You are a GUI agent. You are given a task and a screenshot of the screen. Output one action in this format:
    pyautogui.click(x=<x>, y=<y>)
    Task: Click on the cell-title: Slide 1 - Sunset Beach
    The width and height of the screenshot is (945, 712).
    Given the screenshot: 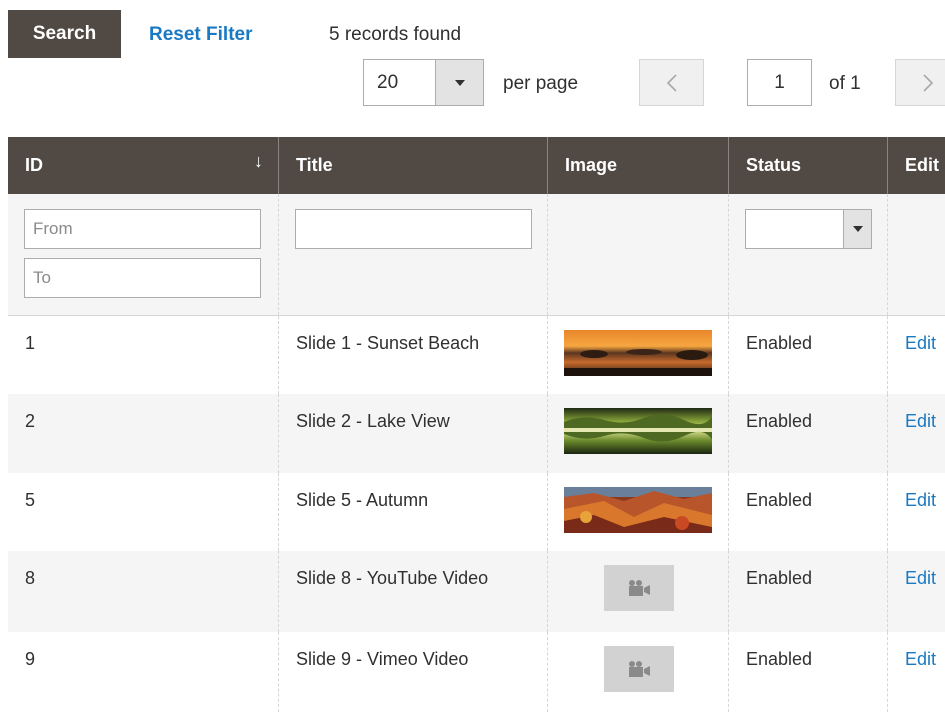 What is the action you would take?
    pyautogui.click(x=412, y=355)
    